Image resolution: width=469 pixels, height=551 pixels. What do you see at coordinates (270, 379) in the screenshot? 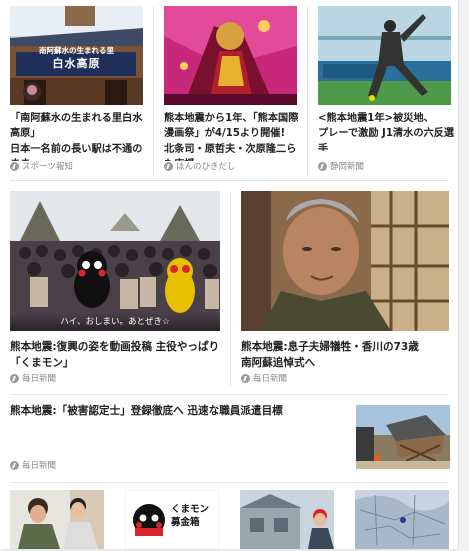
I see `article-source-label-5: 毎日新聞` at bounding box center [270, 379].